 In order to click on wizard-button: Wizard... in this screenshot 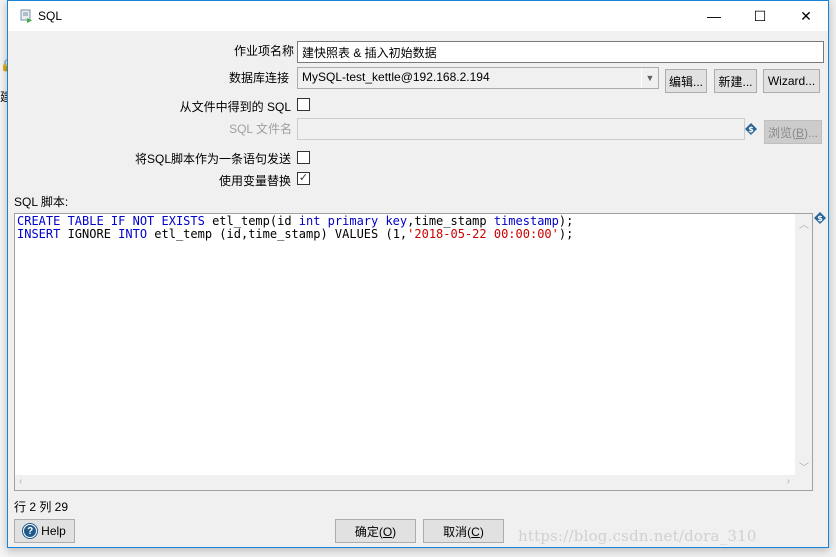, I will do `click(791, 81)`.